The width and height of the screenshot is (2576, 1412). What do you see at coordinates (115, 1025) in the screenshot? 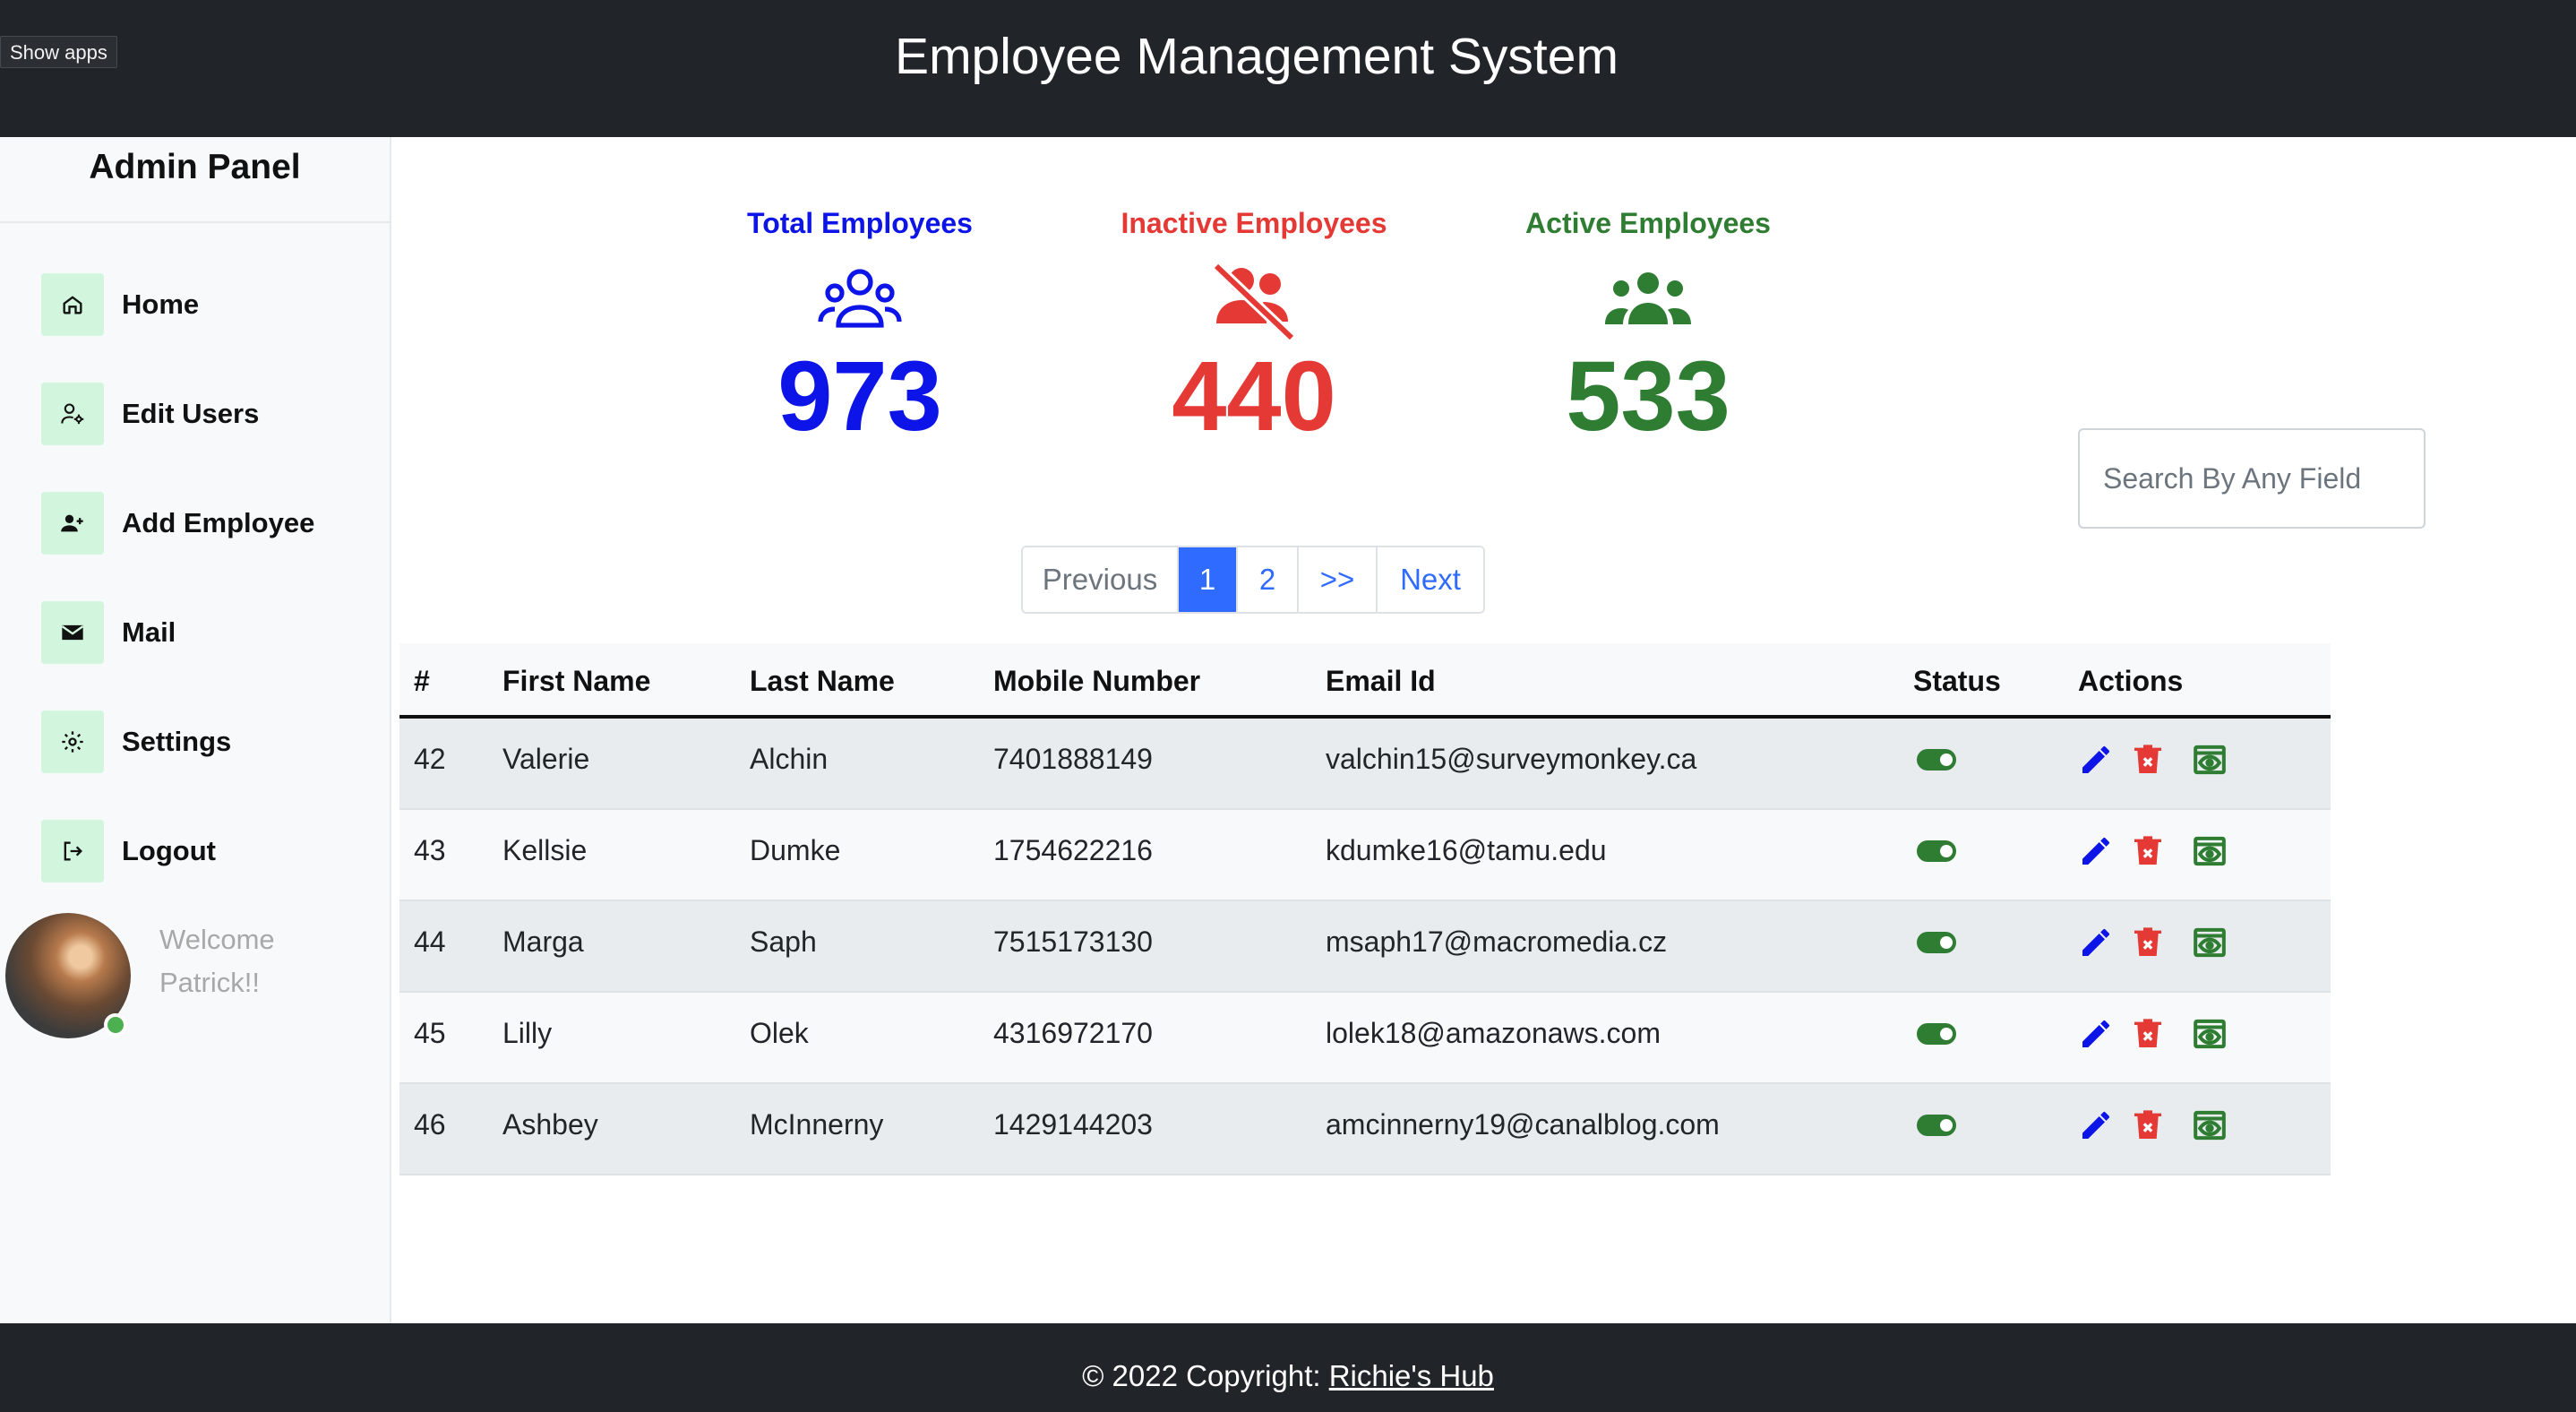
I see `online-status-dot` at bounding box center [115, 1025].